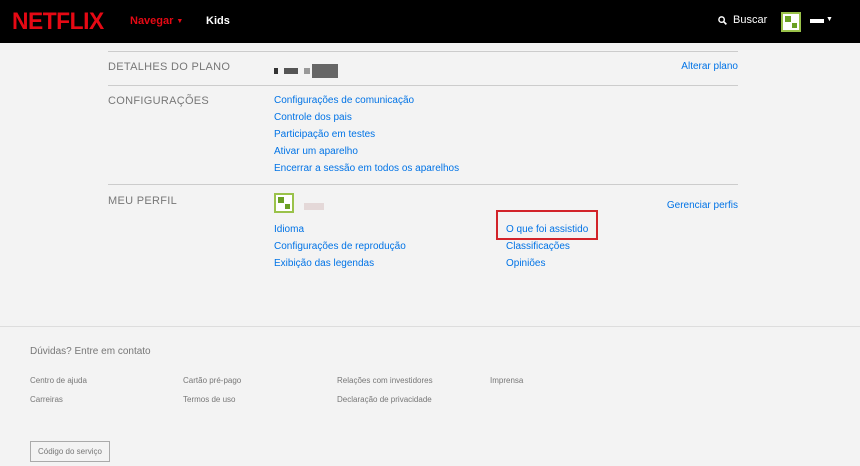 Image resolution: width=860 pixels, height=466 pixels. What do you see at coordinates (722, 20) in the screenshot?
I see `search-icon` at bounding box center [722, 20].